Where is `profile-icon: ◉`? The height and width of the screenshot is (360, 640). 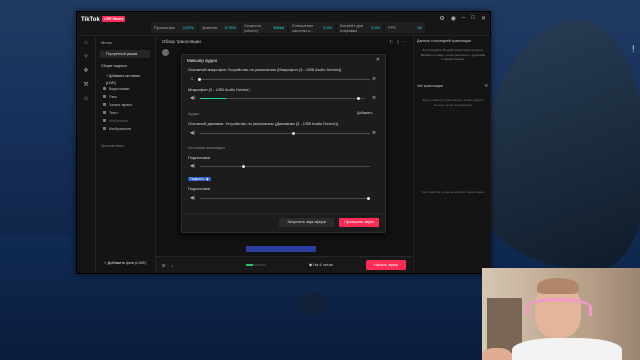 profile-icon: ◉ is located at coordinates (453, 18).